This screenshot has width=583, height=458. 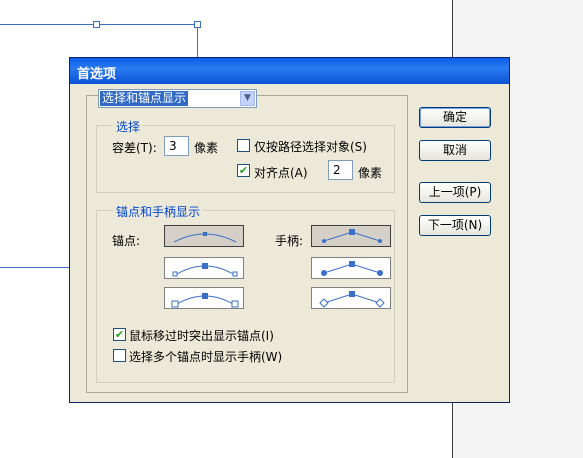 I want to click on tolerance-input: 3, so click(x=176, y=146).